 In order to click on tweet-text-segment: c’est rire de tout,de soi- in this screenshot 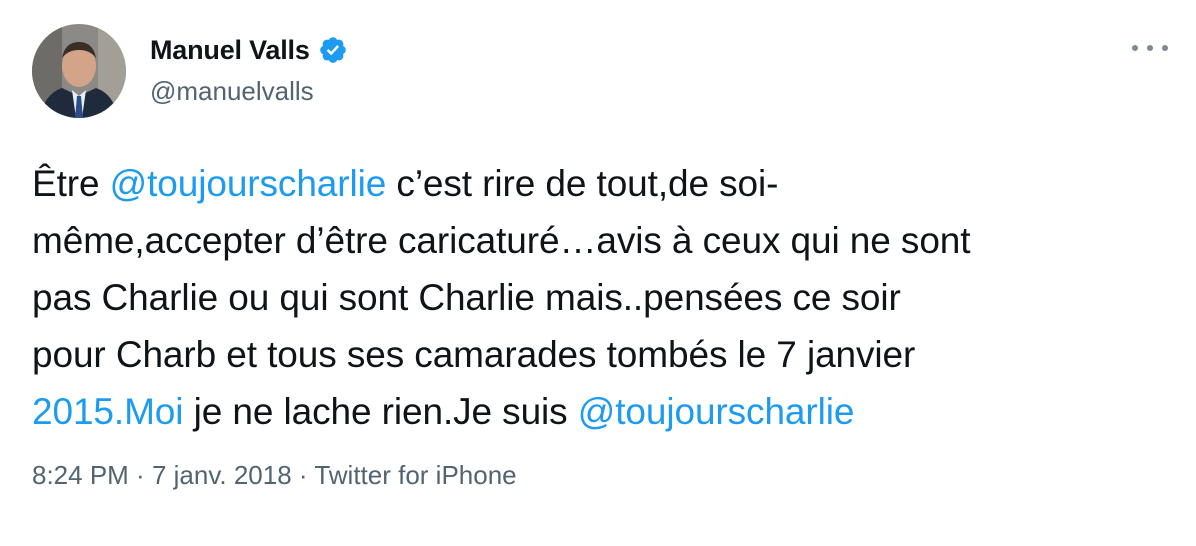, I will do `click(582, 183)`.